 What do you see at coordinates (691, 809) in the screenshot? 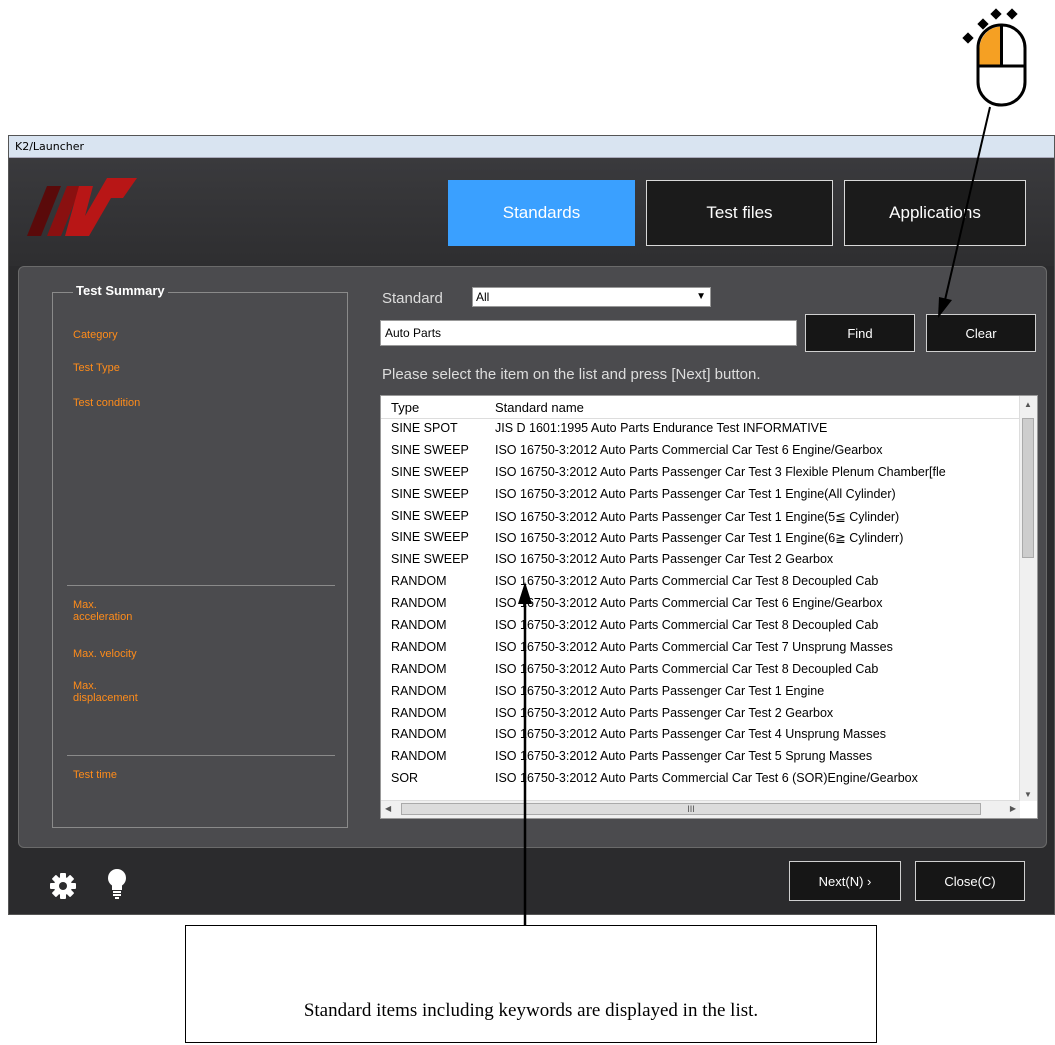
I see `horizontal-scroll-thumb: III` at bounding box center [691, 809].